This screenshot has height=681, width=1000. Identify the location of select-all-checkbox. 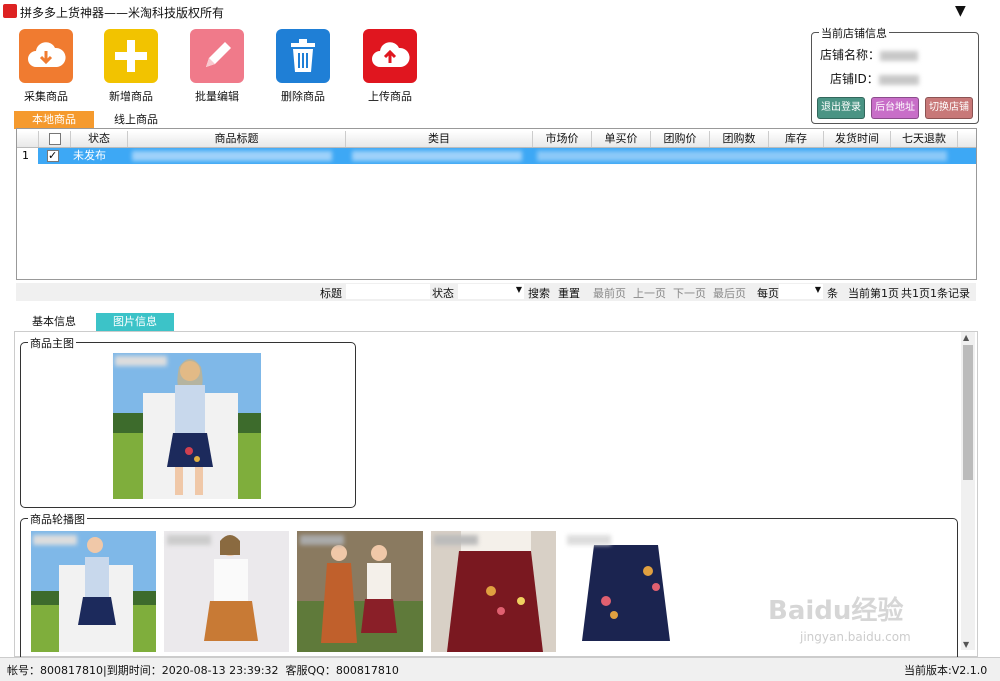
(54, 139).